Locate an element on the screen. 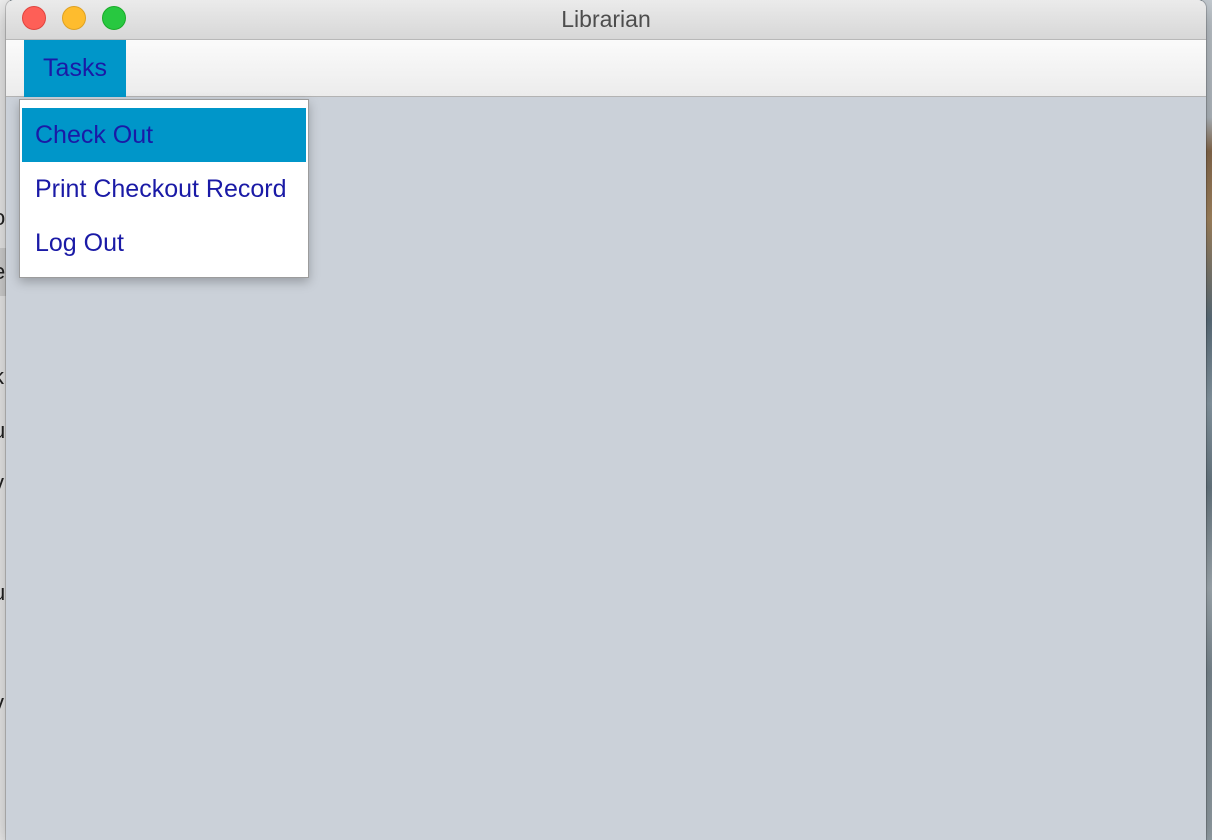 Image resolution: width=1212 pixels, height=840 pixels. window-title: Librarian is located at coordinates (606, 19).